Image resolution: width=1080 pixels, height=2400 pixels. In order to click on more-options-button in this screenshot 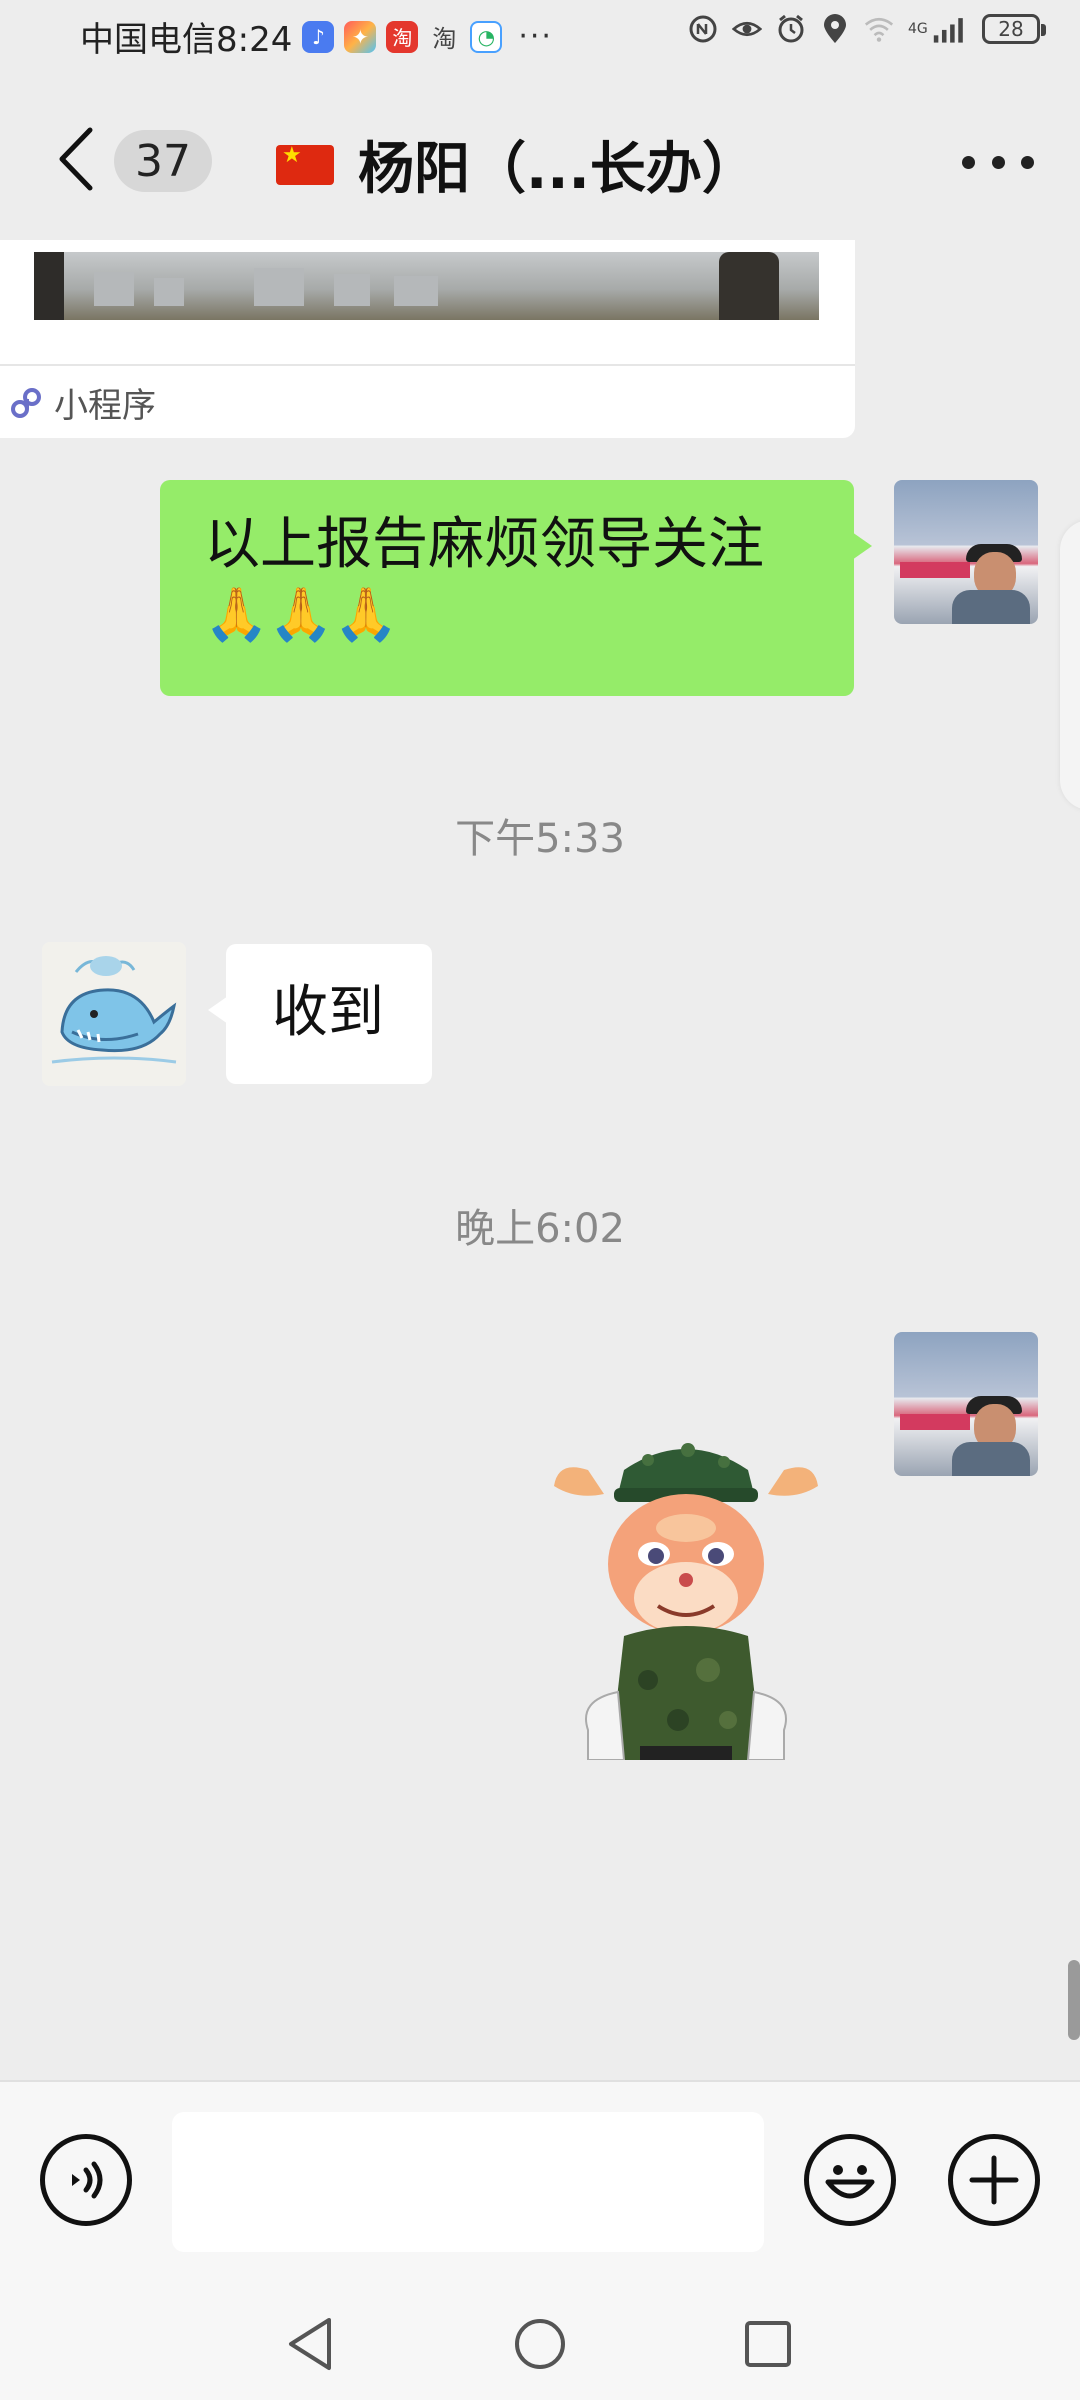, I will do `click(998, 162)`.